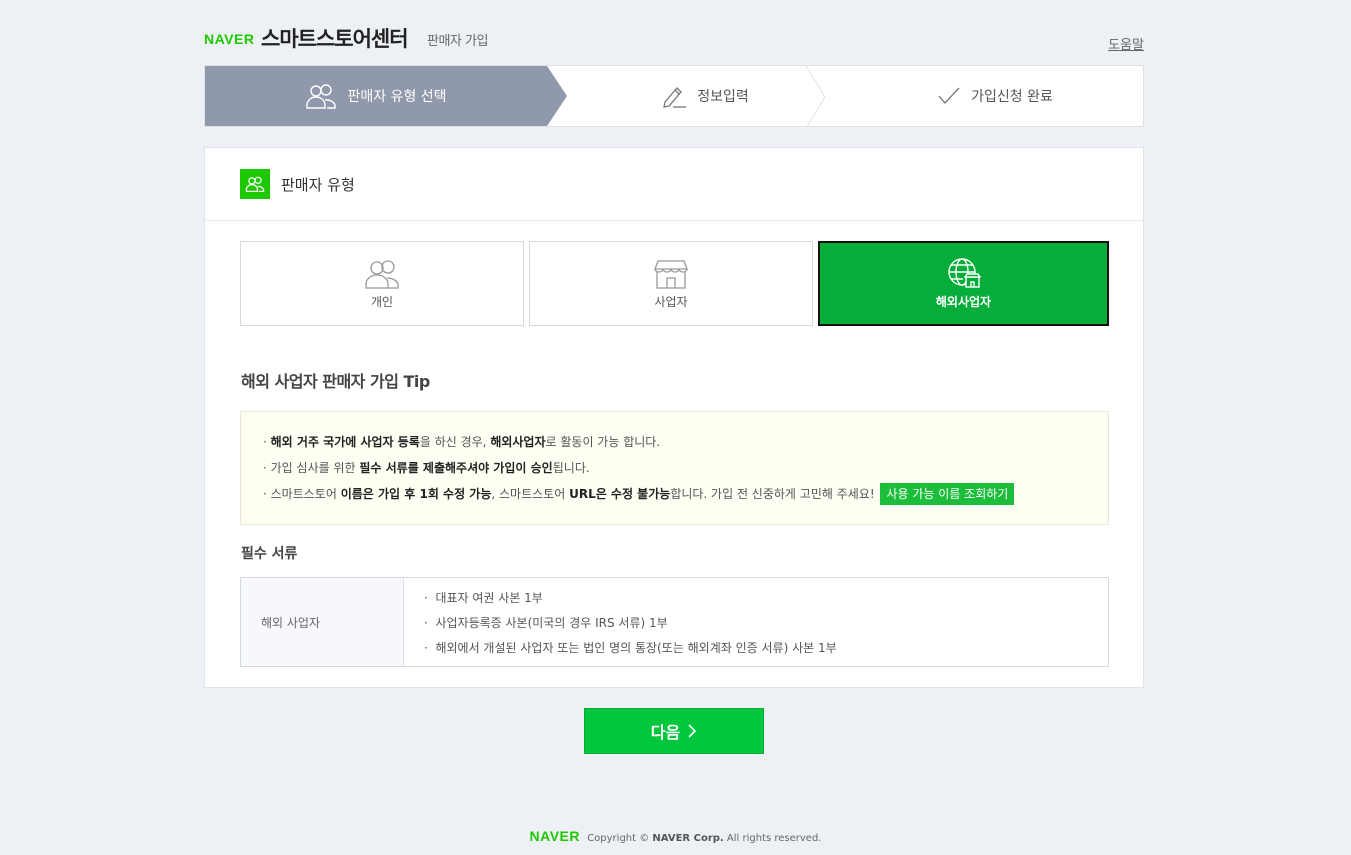 The width and height of the screenshot is (1351, 855). What do you see at coordinates (457, 41) in the screenshot?
I see `page-subtitle: 판매자 가입` at bounding box center [457, 41].